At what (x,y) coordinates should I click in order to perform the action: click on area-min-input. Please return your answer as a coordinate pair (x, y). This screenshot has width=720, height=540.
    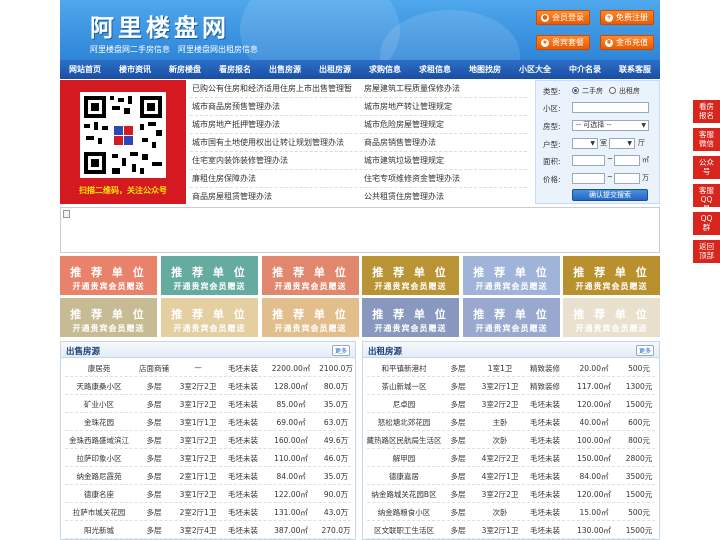
    Looking at the image, I should click on (588, 160).